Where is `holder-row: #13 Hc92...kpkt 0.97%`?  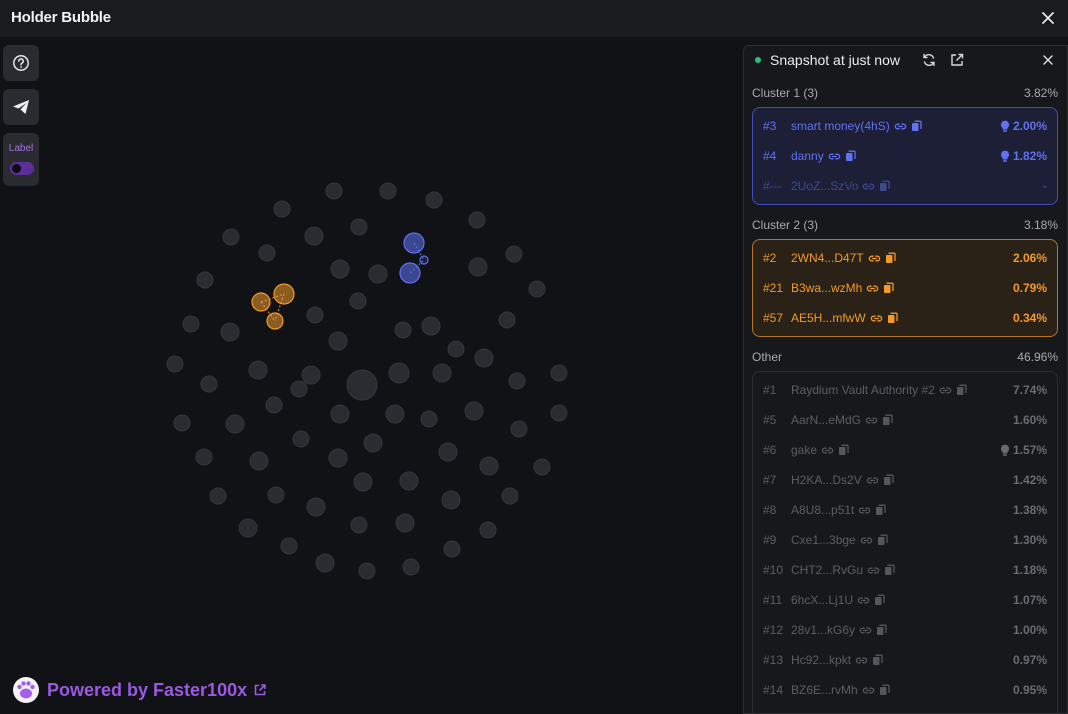
holder-row: #13 Hc92...kpkt 0.97% is located at coordinates (905, 660).